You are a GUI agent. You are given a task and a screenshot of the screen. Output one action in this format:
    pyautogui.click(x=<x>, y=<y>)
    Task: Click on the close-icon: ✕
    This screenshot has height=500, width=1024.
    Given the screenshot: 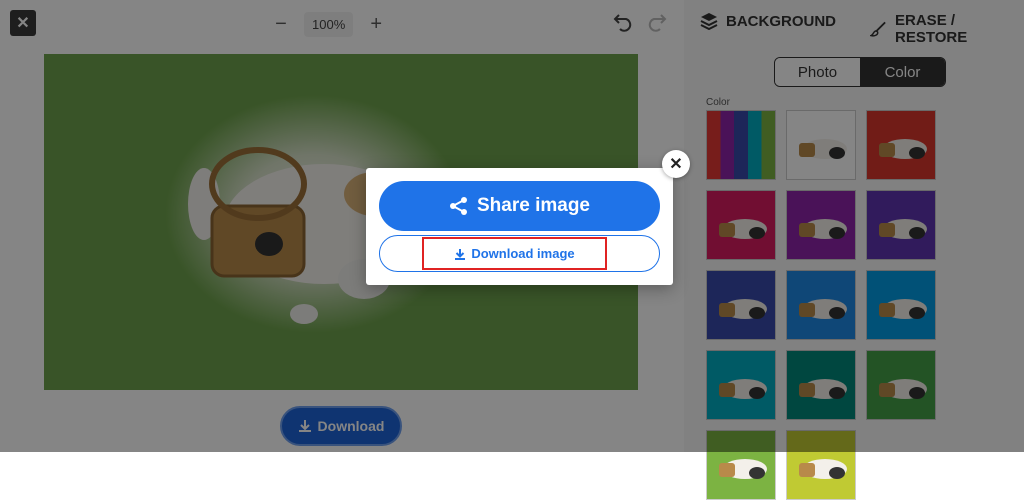 What is the action you would take?
    pyautogui.click(x=676, y=164)
    